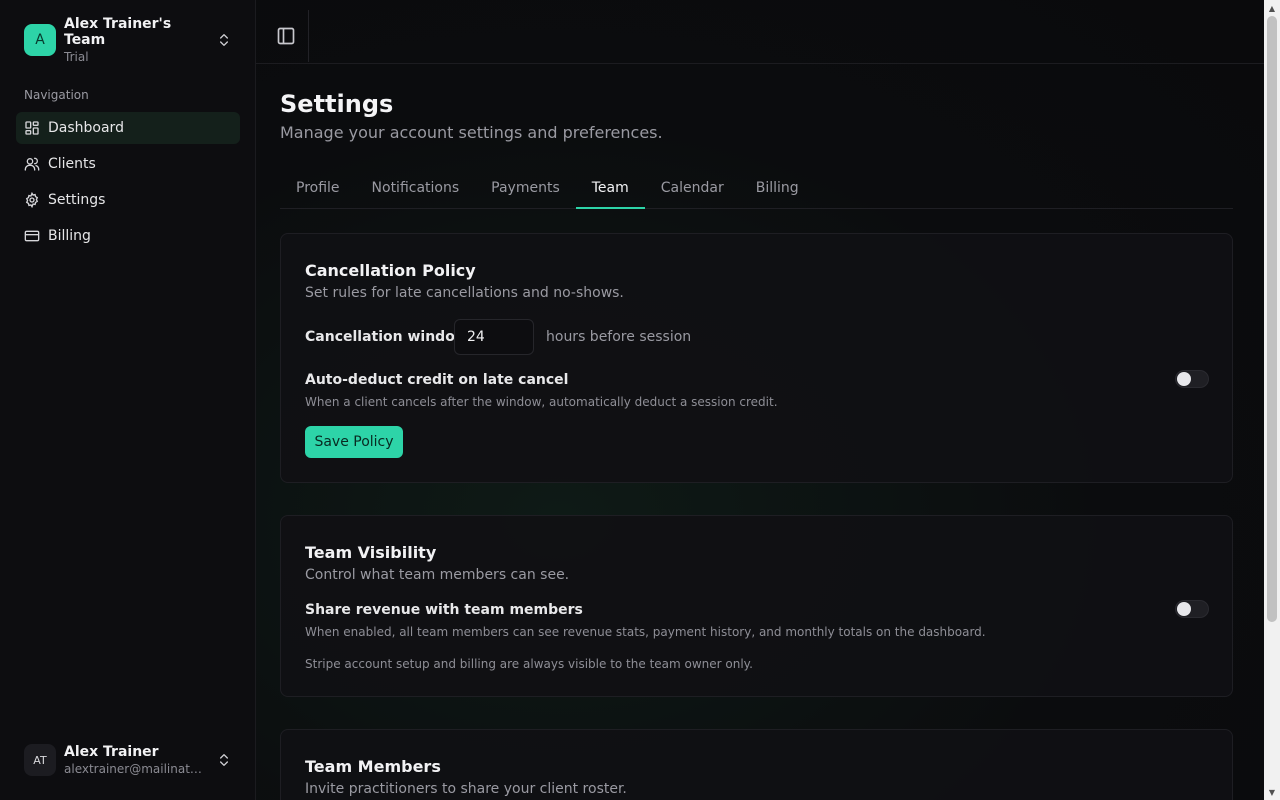 The width and height of the screenshot is (1280, 800). What do you see at coordinates (1192, 379) in the screenshot?
I see `auto-deduct-toggle` at bounding box center [1192, 379].